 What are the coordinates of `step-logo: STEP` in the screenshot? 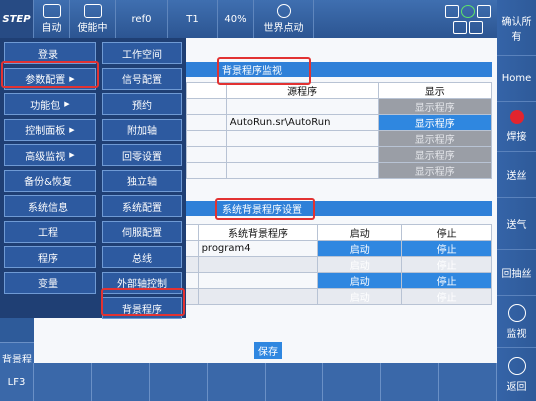 It's located at (17, 19).